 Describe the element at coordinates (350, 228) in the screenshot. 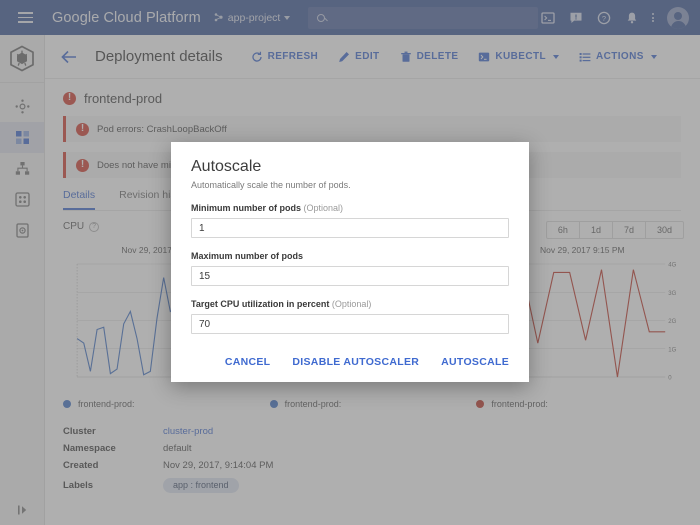

I see `min-pods-input` at that location.